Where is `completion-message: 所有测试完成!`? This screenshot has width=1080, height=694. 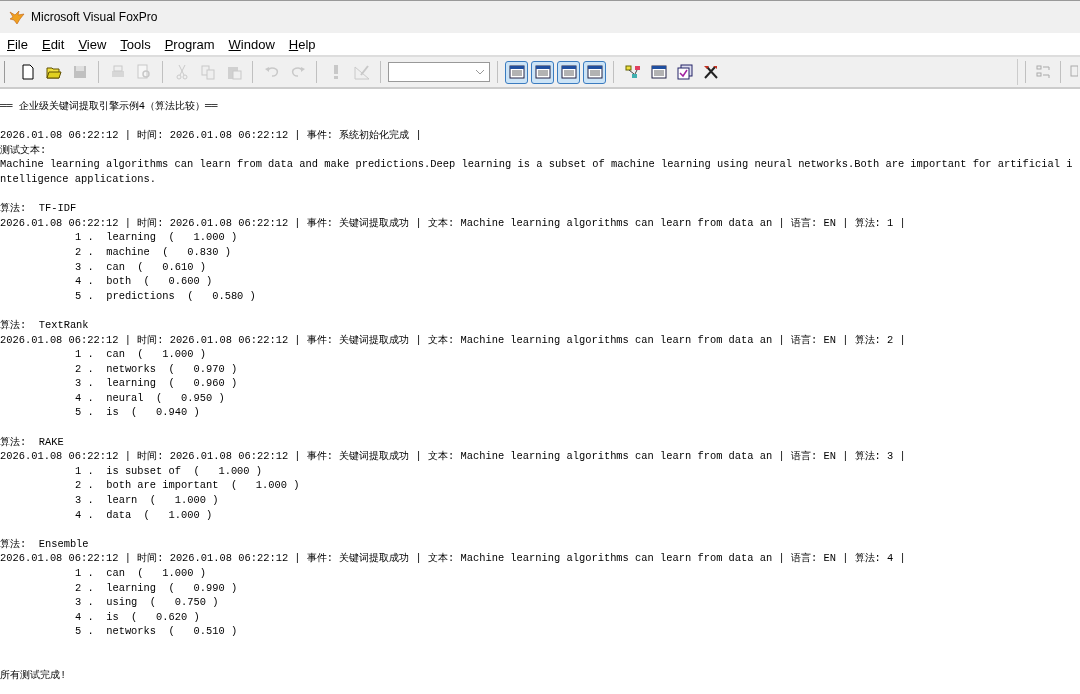
completion-message: 所有测试完成! is located at coordinates (33, 675).